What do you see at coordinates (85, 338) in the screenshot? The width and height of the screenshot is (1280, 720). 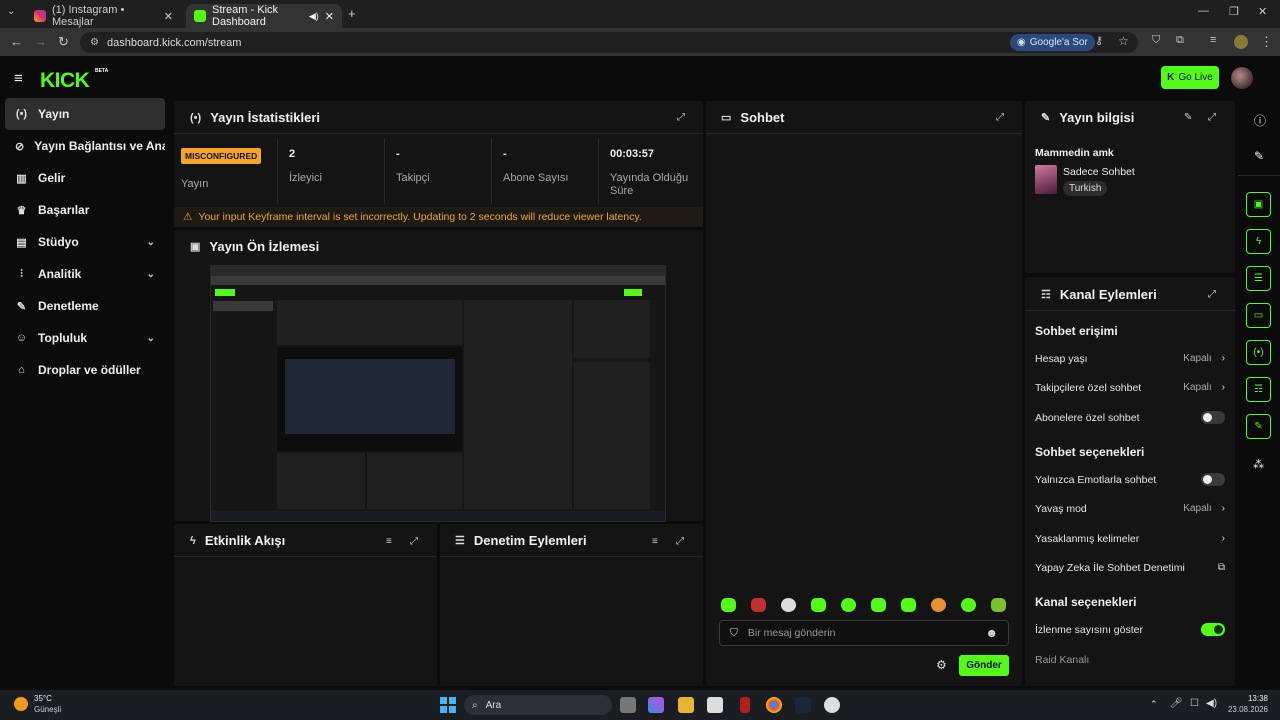 I see `sidebar-item-topluluk: ☺ Topluluk ⌄` at bounding box center [85, 338].